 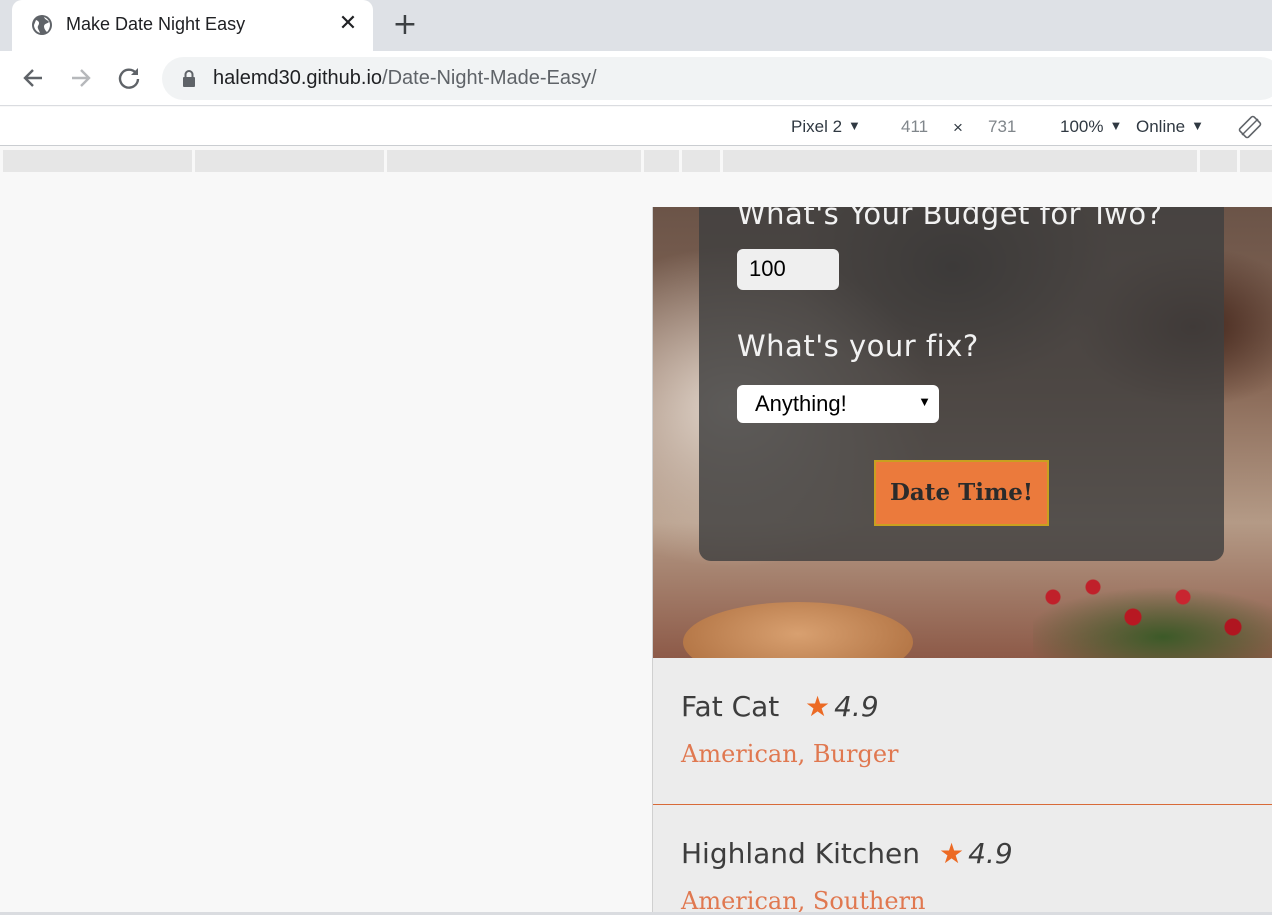 What do you see at coordinates (348, 24) in the screenshot?
I see `tab-close-icon: ✕` at bounding box center [348, 24].